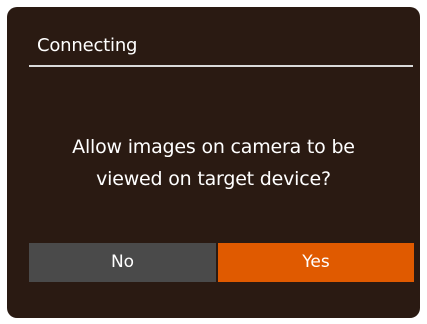 This screenshot has height=324, width=427. What do you see at coordinates (213, 147) in the screenshot?
I see `message-line-1: Allow images on camera to be` at bounding box center [213, 147].